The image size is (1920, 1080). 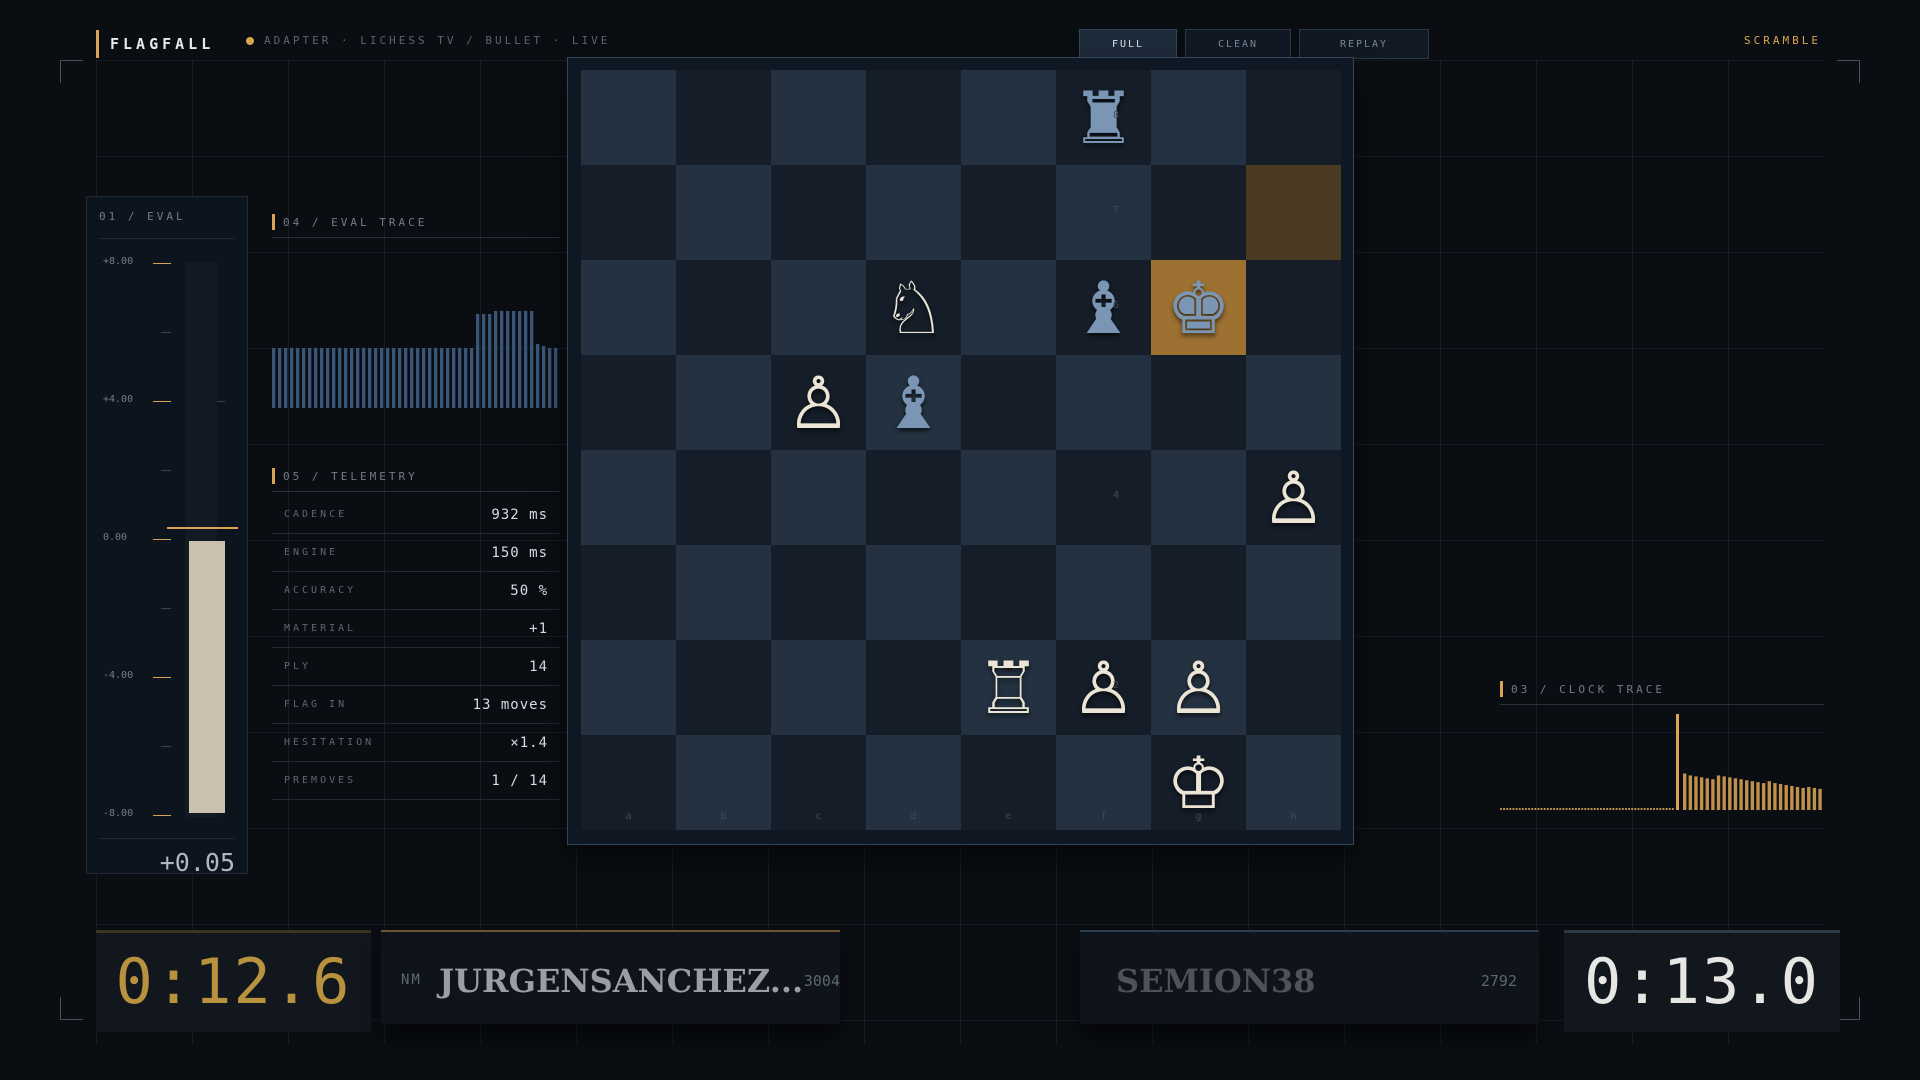 I want to click on square-b6, so click(x=723, y=307).